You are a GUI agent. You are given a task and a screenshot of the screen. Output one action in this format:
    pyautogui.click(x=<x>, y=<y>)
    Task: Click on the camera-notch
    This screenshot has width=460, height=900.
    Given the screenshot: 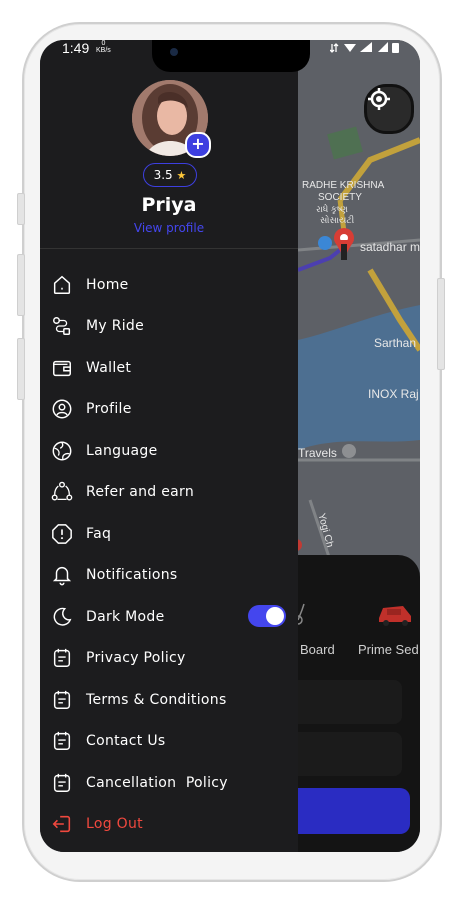 What is the action you would take?
    pyautogui.click(x=231, y=56)
    